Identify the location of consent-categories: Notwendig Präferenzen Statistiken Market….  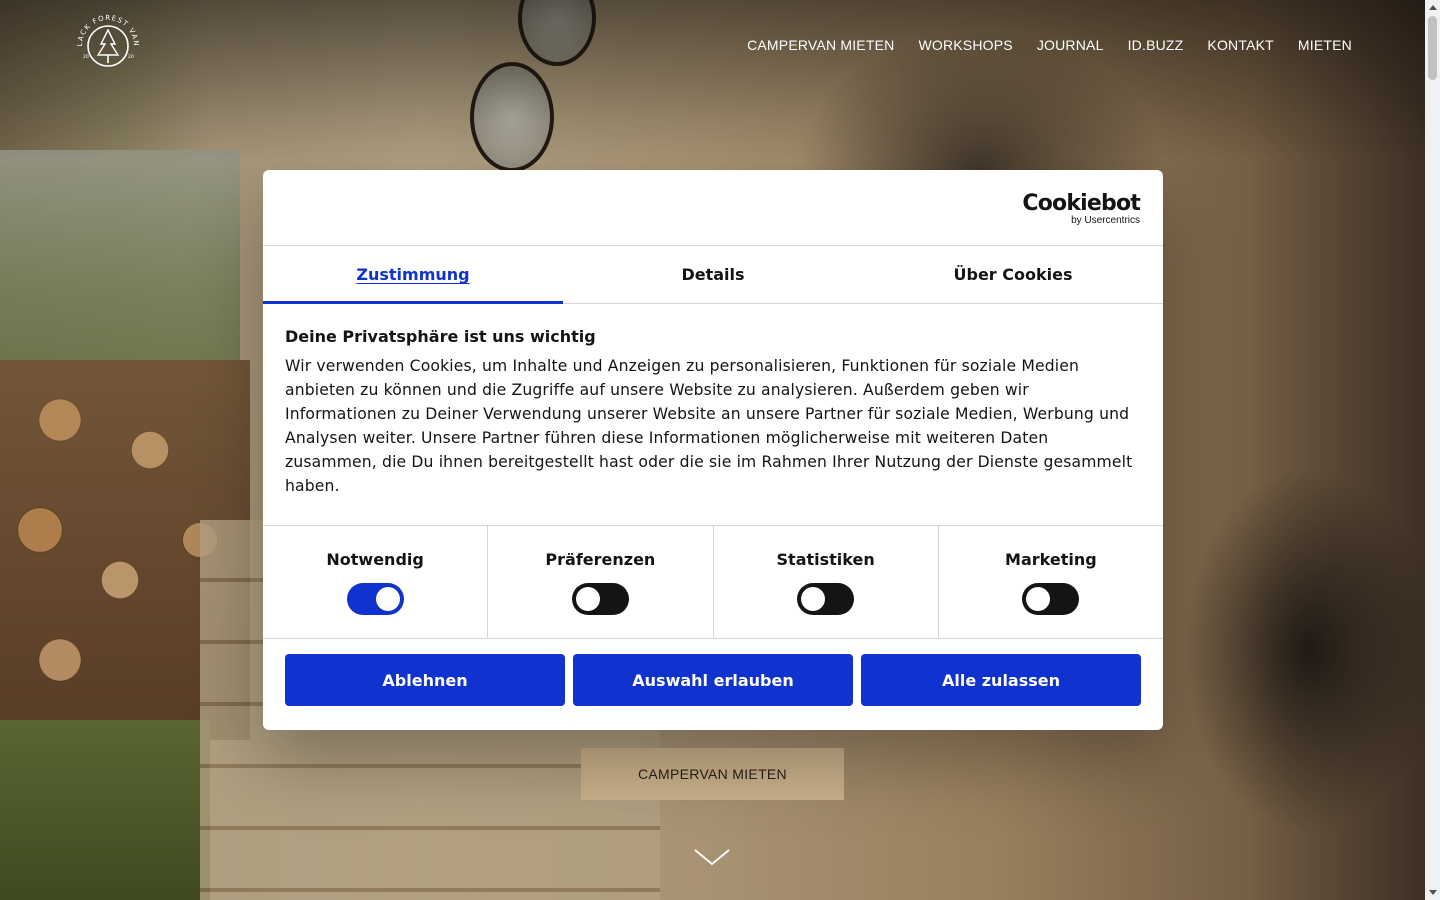
(713, 582).